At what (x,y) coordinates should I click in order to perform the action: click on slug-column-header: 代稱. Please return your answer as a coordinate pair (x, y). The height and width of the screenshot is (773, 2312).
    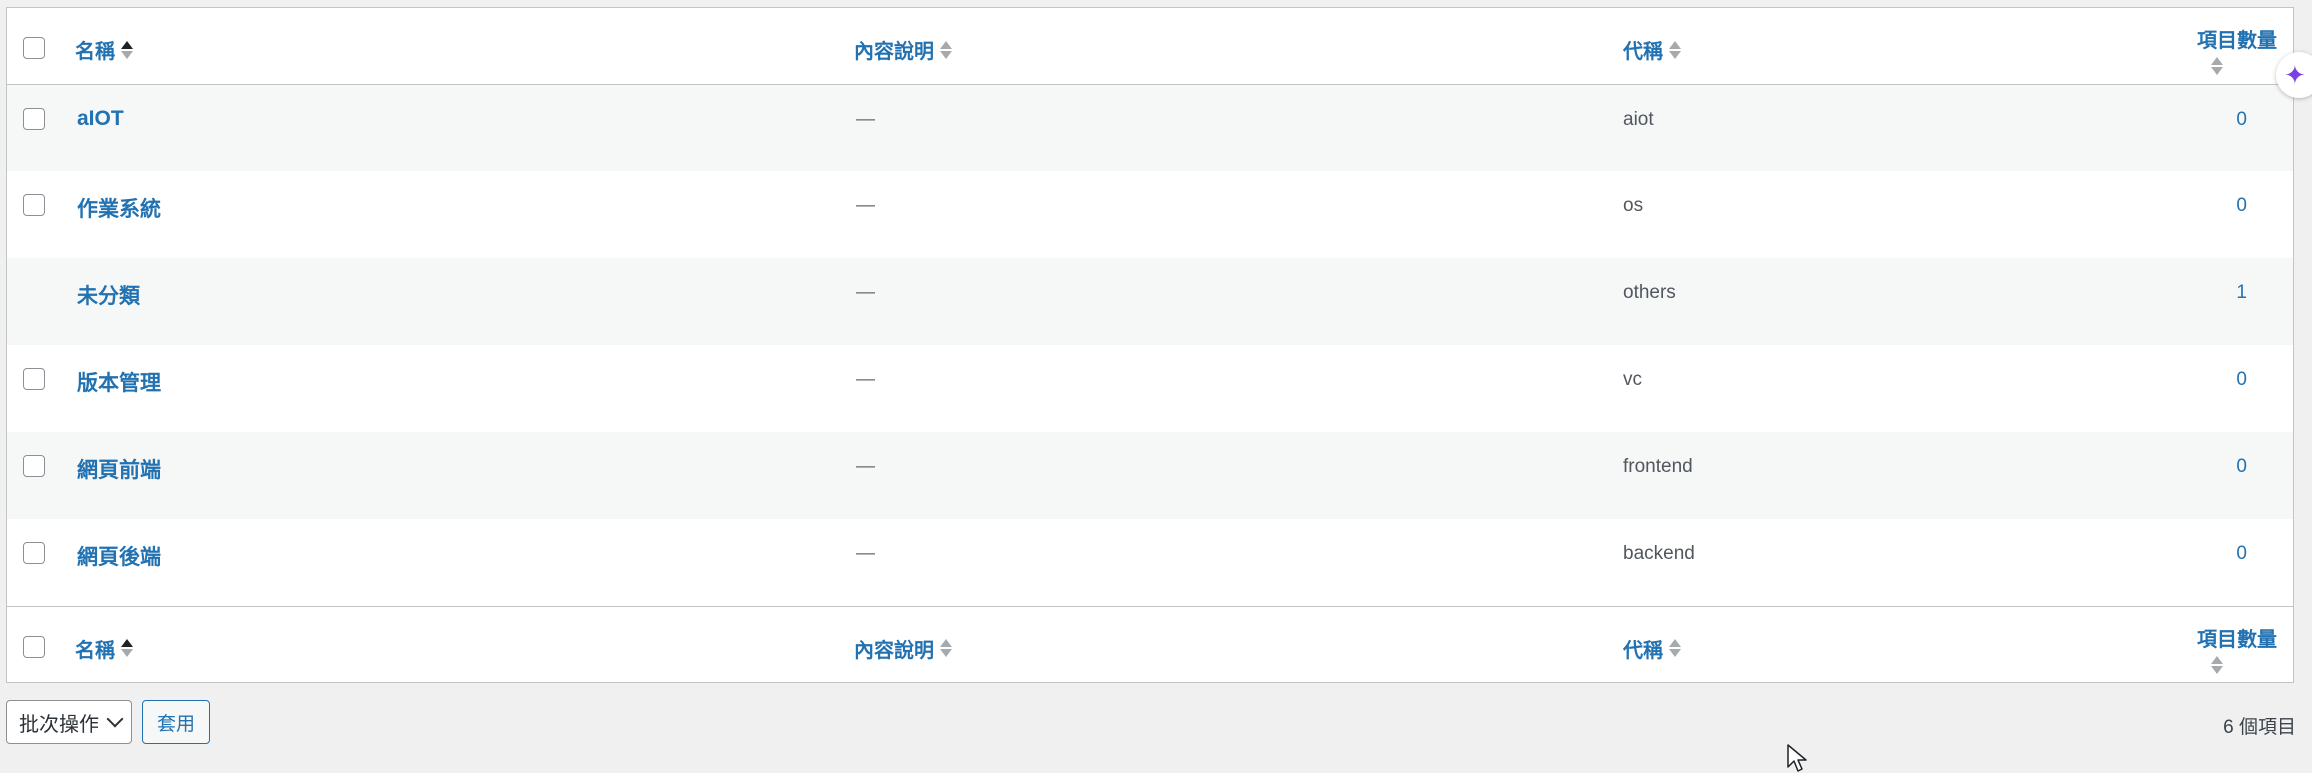
    Looking at the image, I should click on (1873, 46).